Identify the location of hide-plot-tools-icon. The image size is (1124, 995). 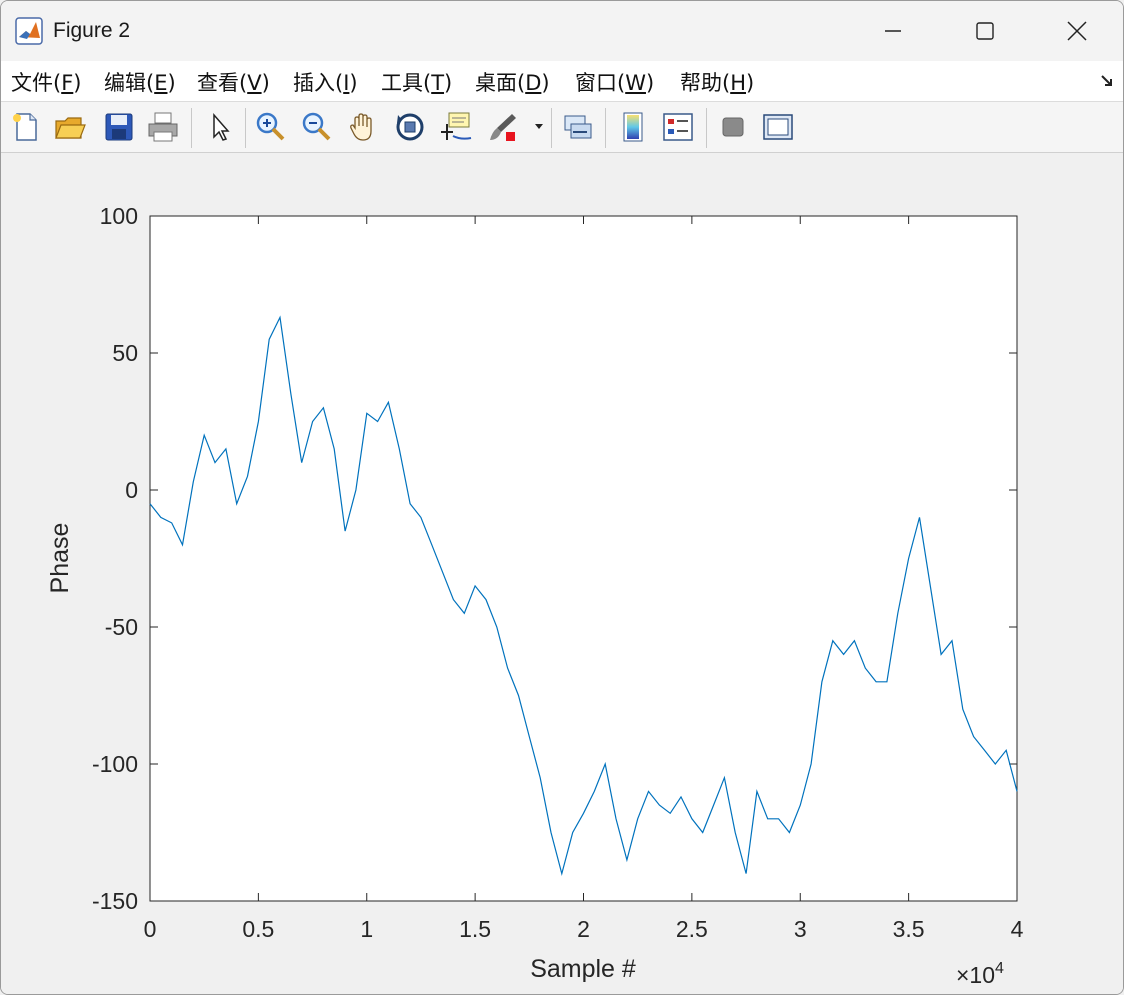
(733, 127).